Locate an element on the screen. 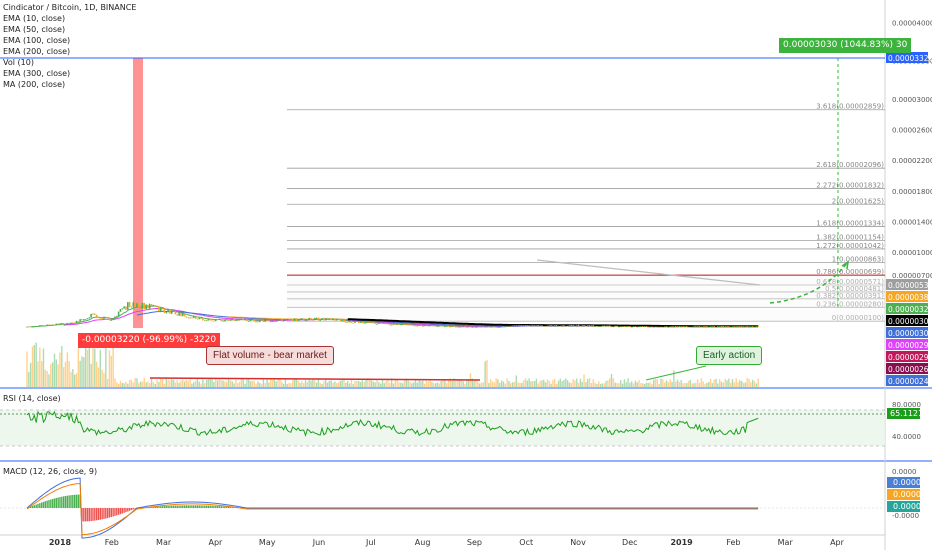 The width and height of the screenshot is (932, 550). indicator-ema10: EMA (10, close) is located at coordinates (69, 18).